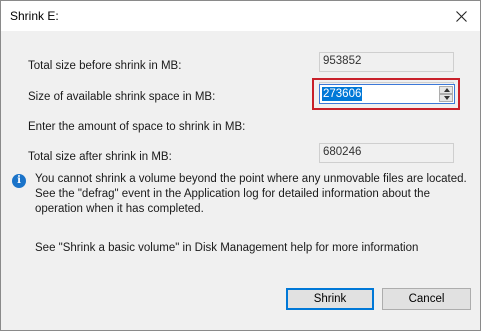 The width and height of the screenshot is (481, 331). I want to click on shrink-amount-spinner: 273606, so click(387, 94).